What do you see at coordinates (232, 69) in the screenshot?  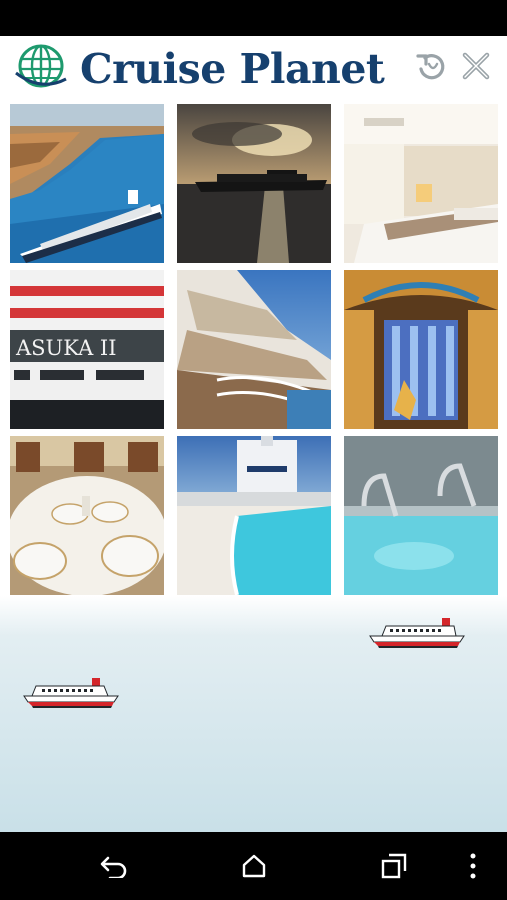 I see `app-title: Cruise Planet` at bounding box center [232, 69].